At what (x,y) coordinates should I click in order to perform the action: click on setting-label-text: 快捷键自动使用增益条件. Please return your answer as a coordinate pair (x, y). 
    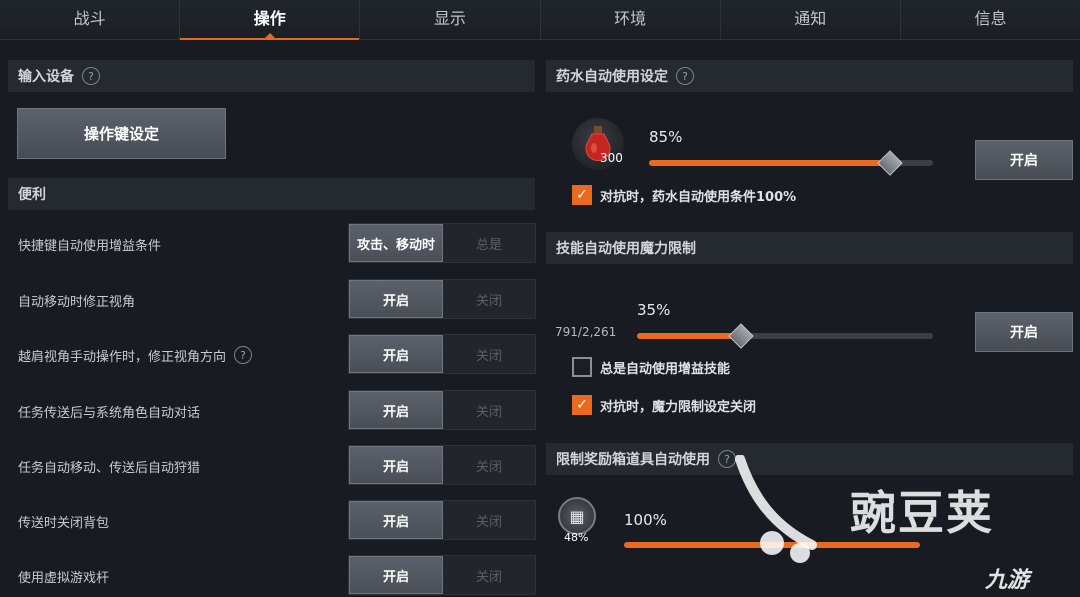
    Looking at the image, I should click on (90, 246).